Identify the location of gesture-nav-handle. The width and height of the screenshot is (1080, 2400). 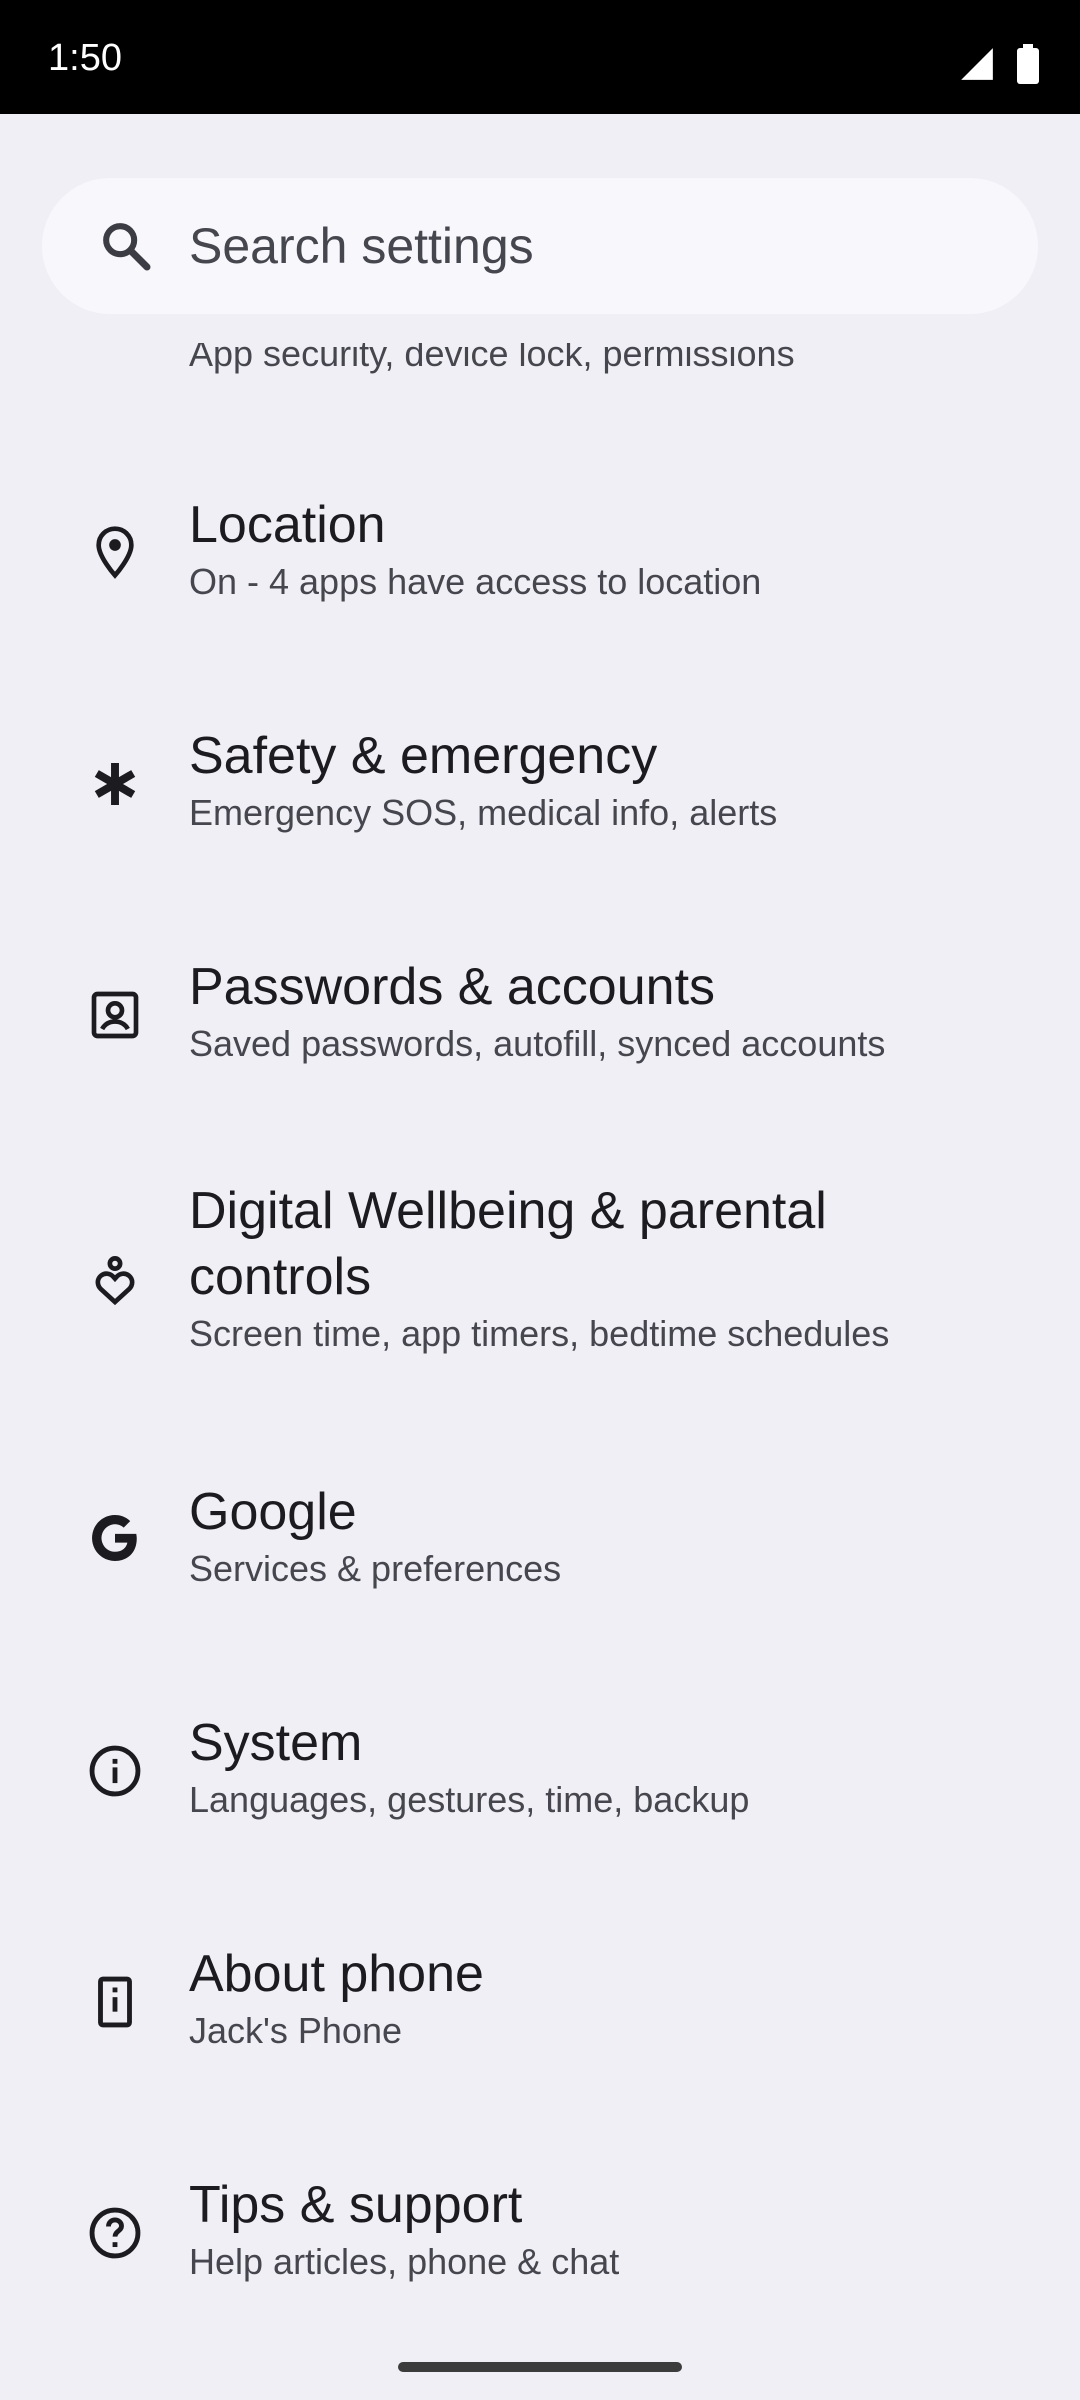
(540, 2367).